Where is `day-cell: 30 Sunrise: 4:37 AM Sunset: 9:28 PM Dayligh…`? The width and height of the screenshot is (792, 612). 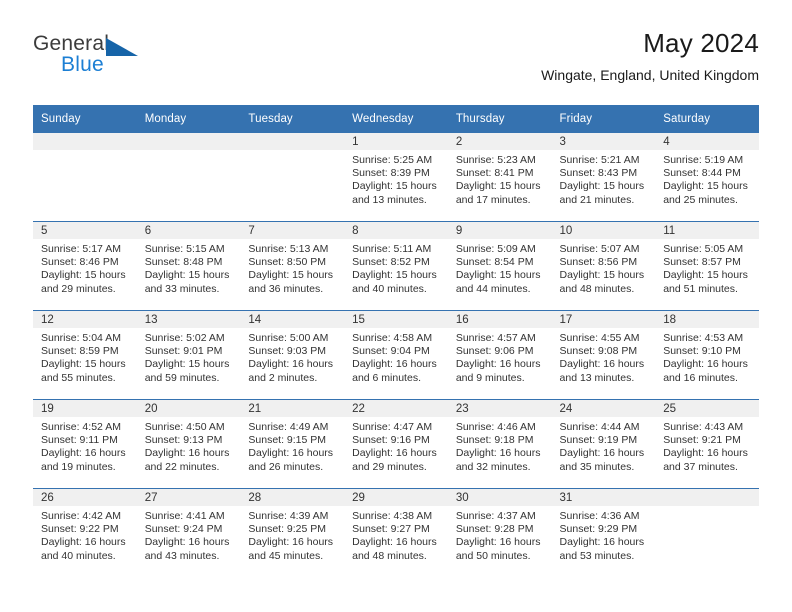 day-cell: 30 Sunrise: 4:37 AM Sunset: 9:28 PM Dayligh… is located at coordinates (499, 532).